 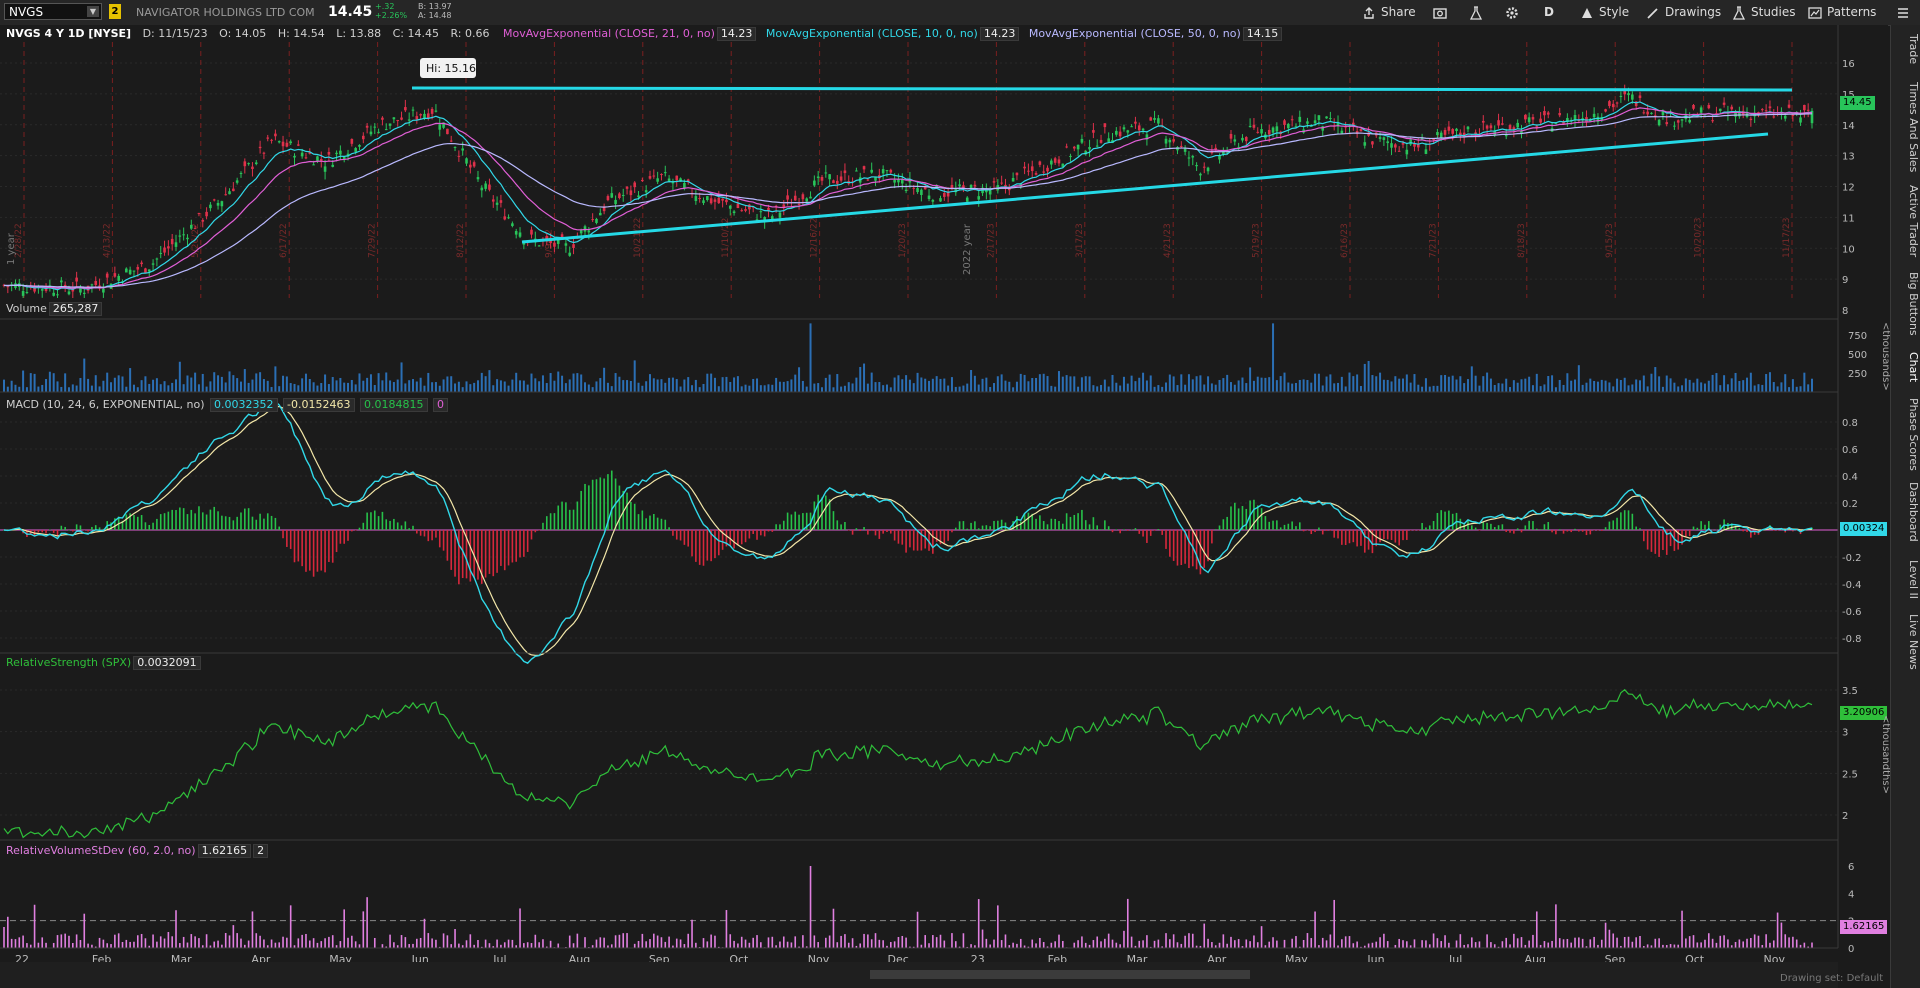 What do you see at coordinates (919, 309) in the screenshot?
I see `separator-volume` at bounding box center [919, 309].